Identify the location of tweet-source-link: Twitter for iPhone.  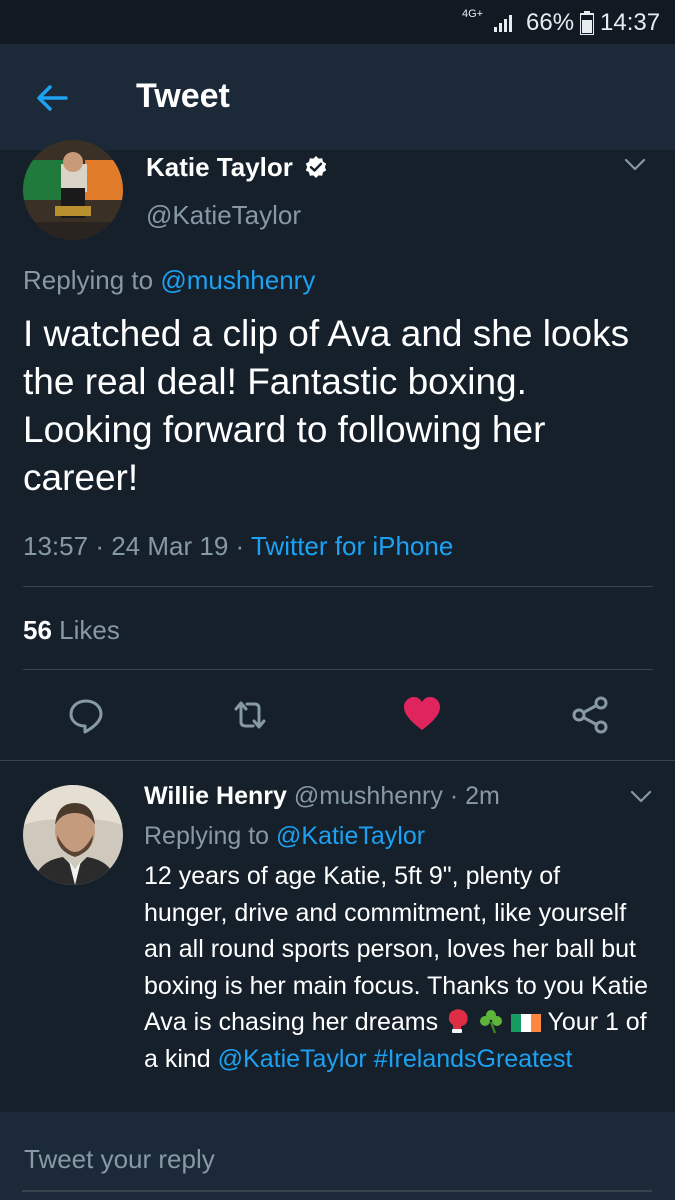
(352, 546).